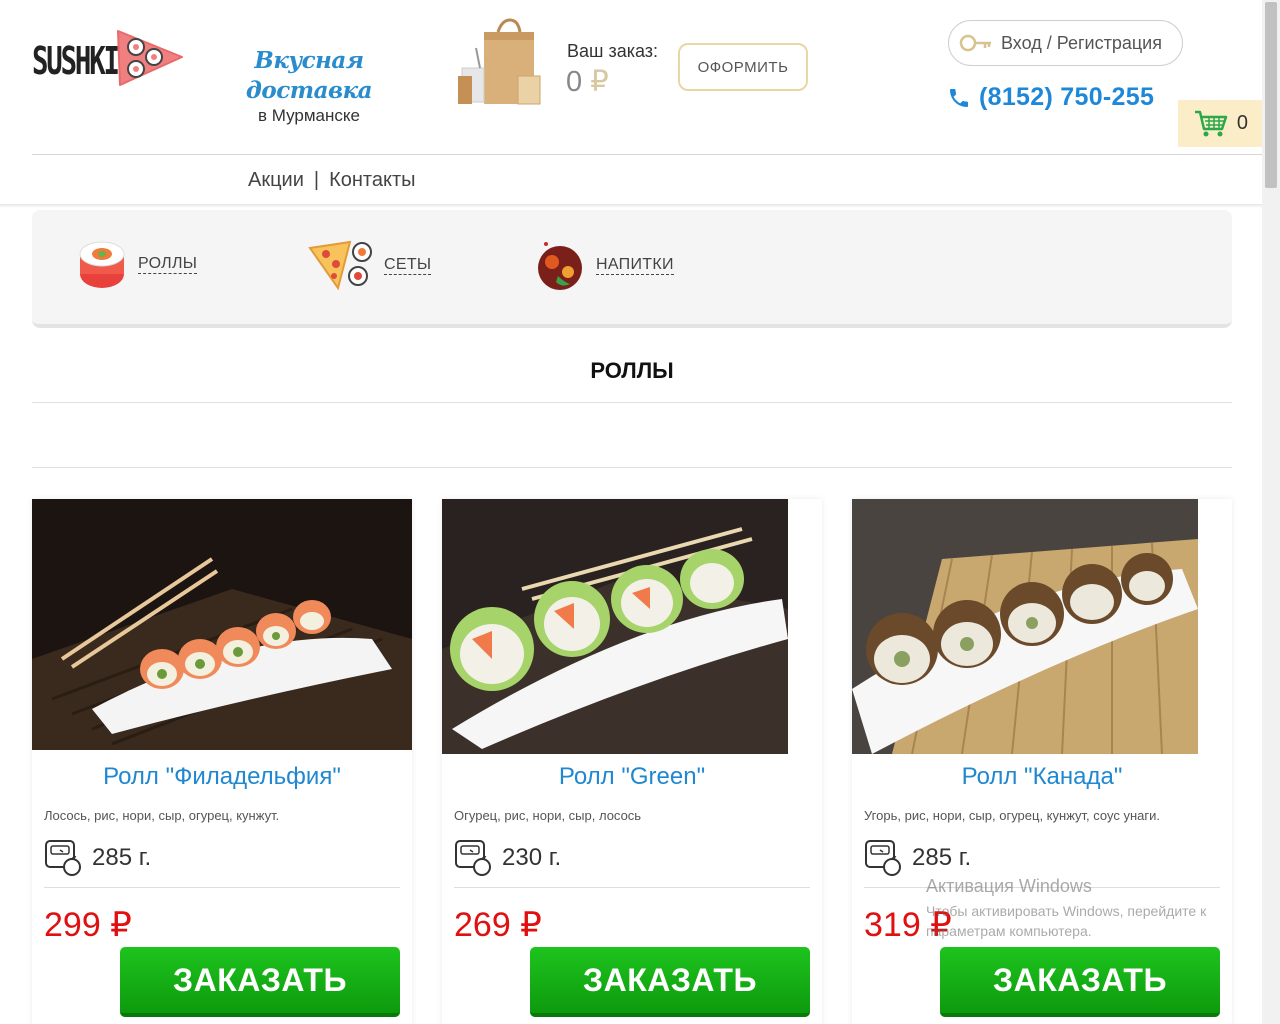  I want to click on phone-number: (8152) 750-255, so click(1067, 97).